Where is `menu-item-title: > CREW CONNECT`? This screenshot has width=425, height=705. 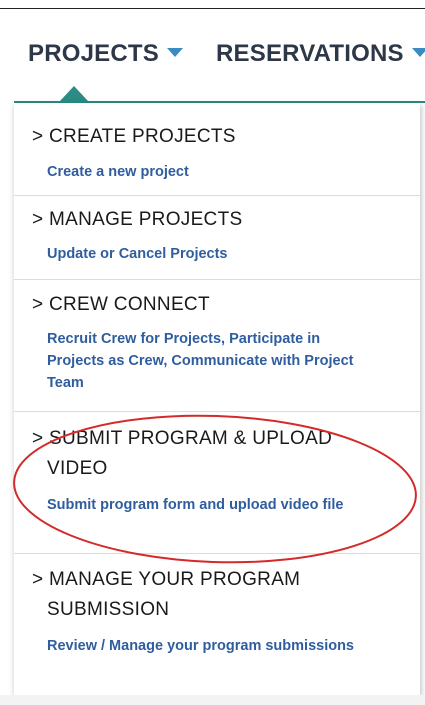
menu-item-title: > CREW CONNECT is located at coordinates (121, 304).